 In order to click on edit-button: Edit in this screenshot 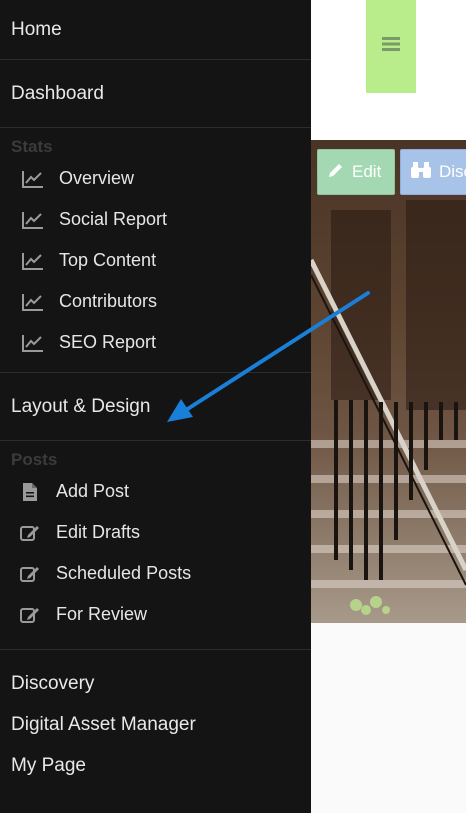, I will do `click(356, 172)`.